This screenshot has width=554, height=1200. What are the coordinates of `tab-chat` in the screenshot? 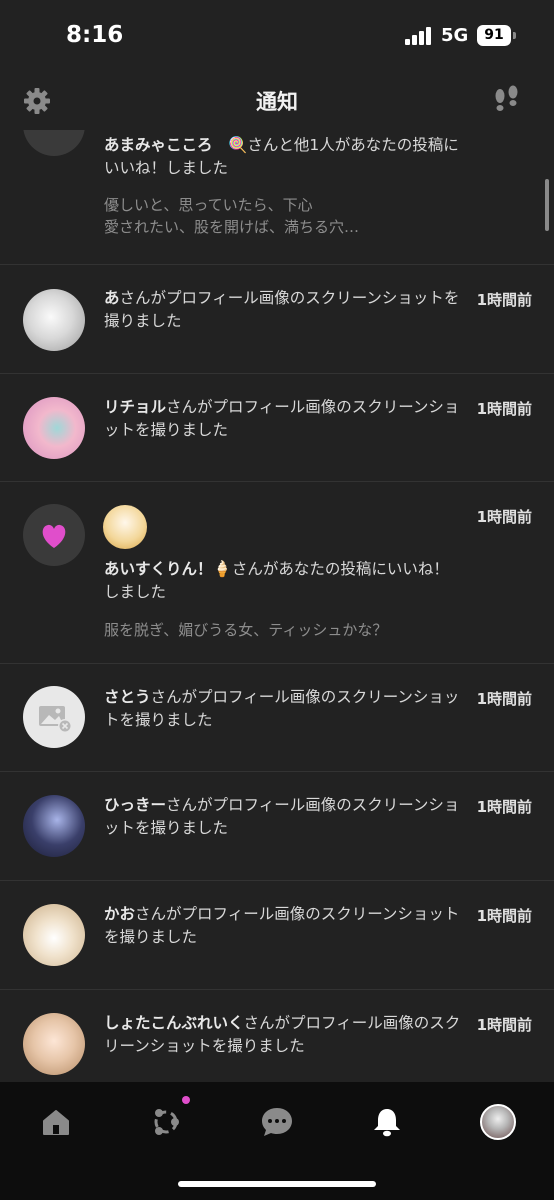 It's located at (277, 1122).